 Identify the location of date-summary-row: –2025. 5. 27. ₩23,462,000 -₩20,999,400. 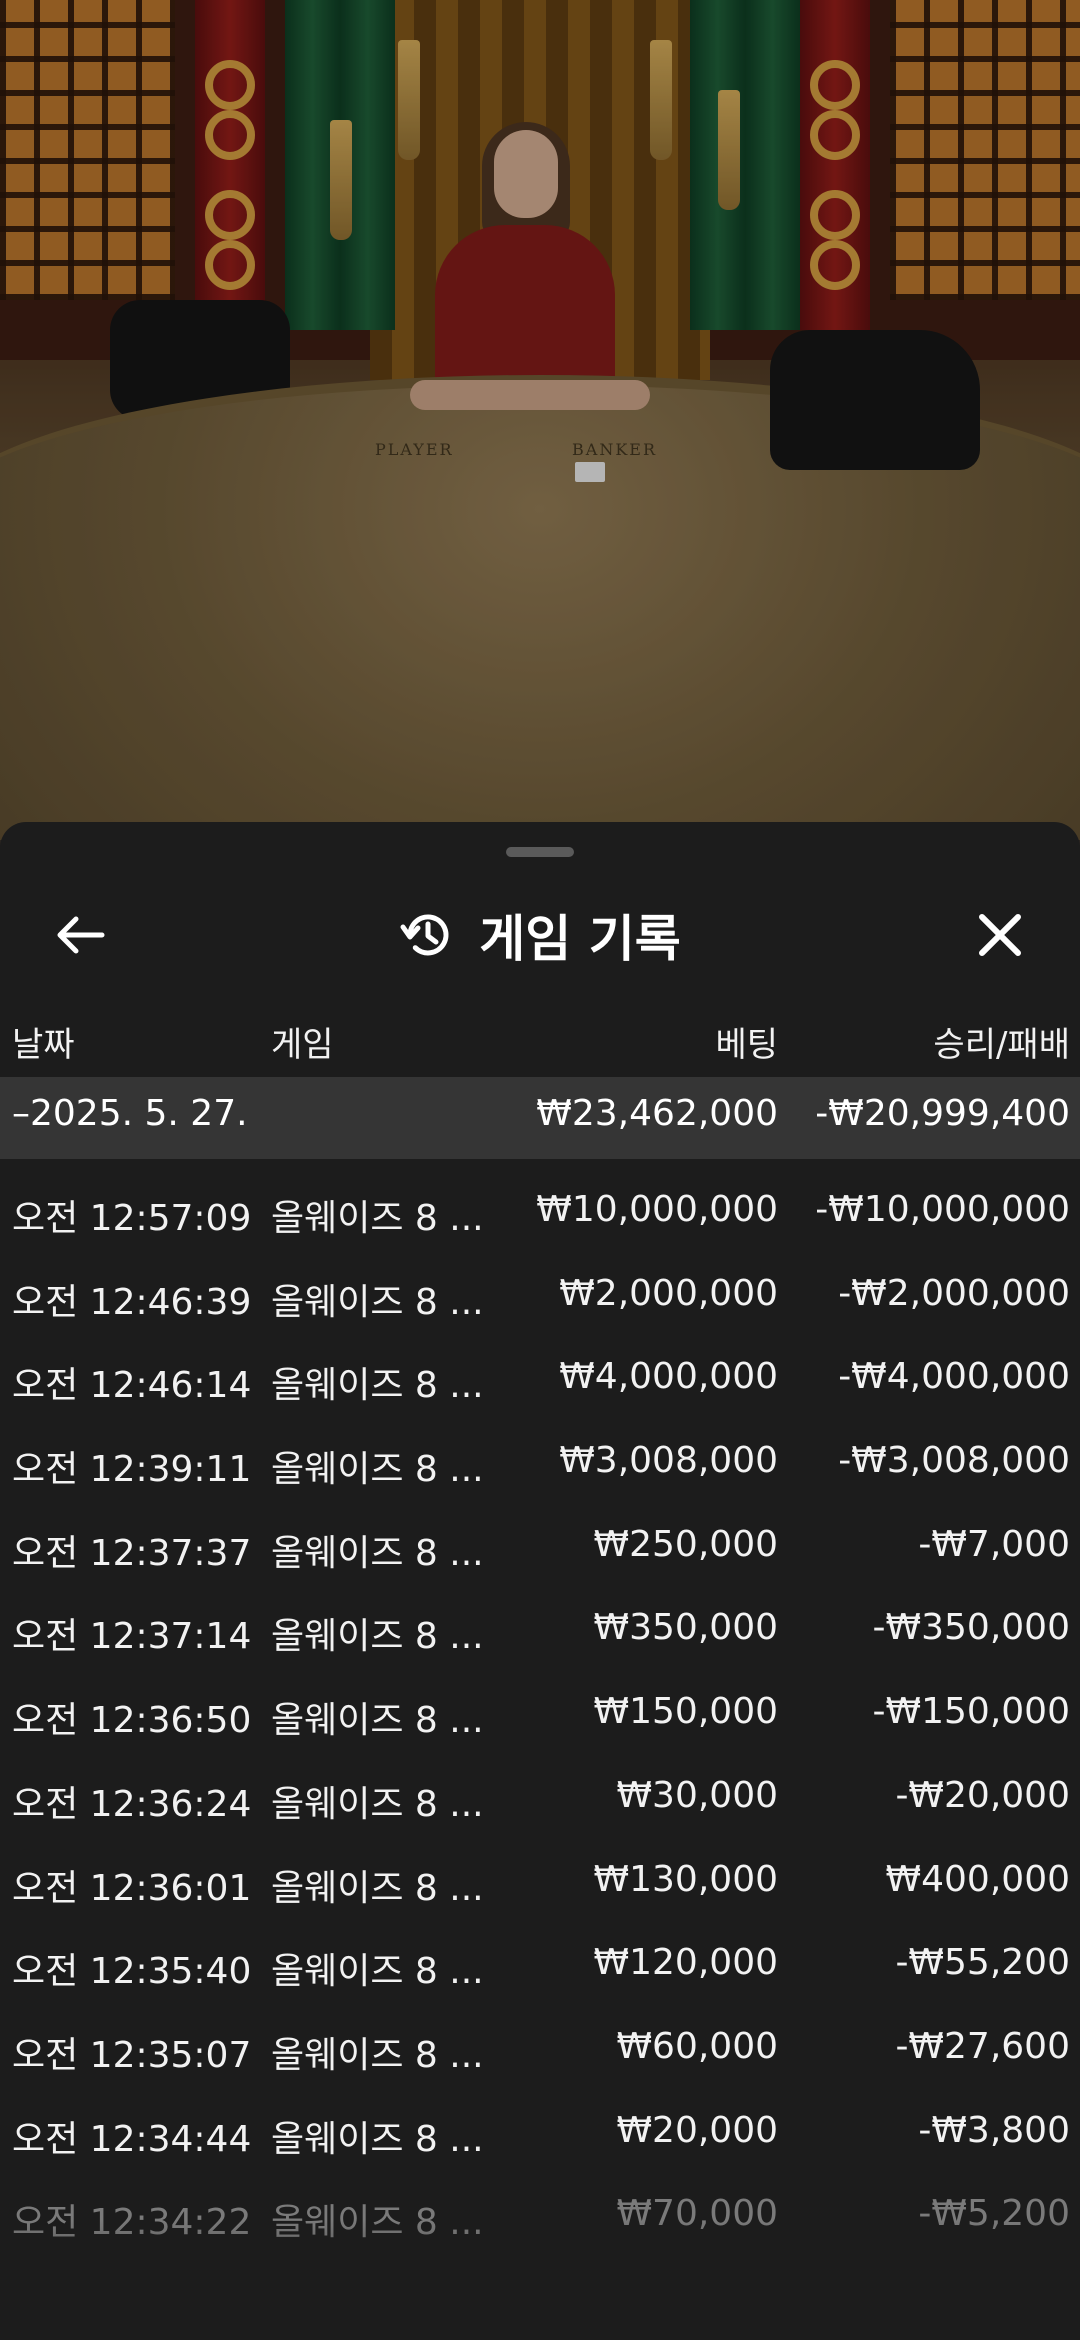
(540, 1118).